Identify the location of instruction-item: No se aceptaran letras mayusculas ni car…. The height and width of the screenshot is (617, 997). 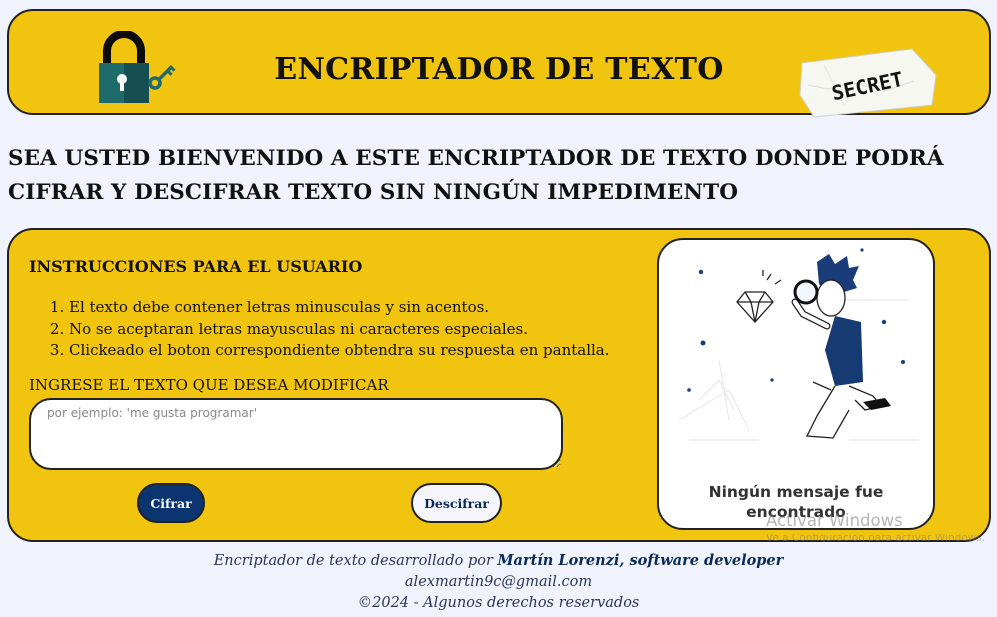
(339, 330).